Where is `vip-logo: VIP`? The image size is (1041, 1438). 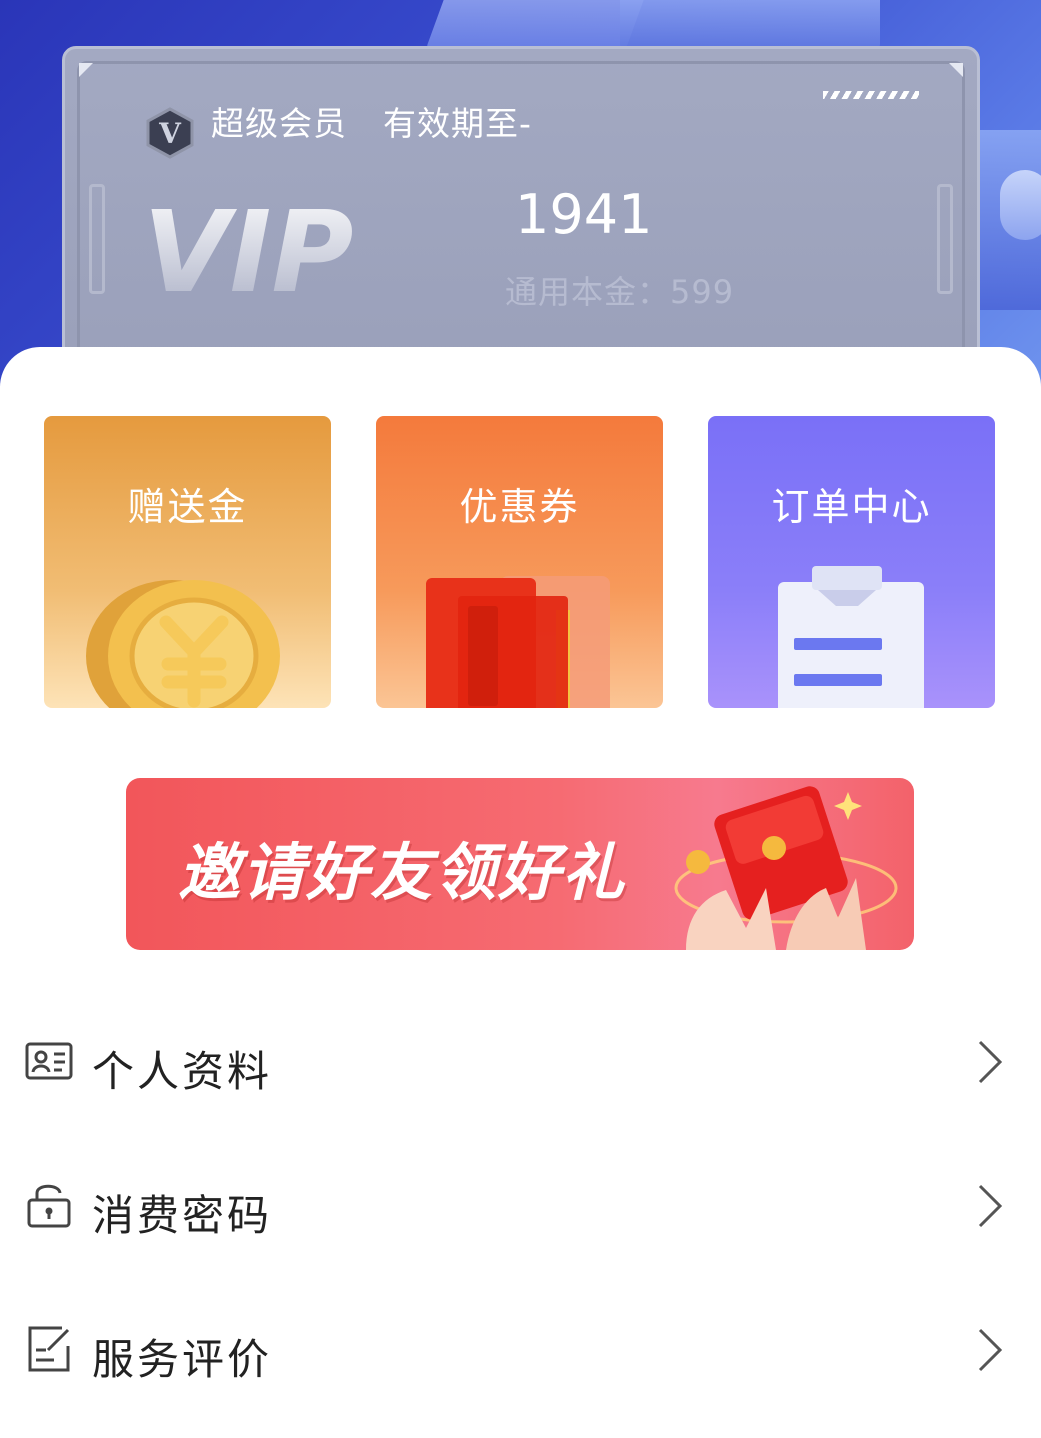 vip-logo: VIP is located at coordinates (248, 249).